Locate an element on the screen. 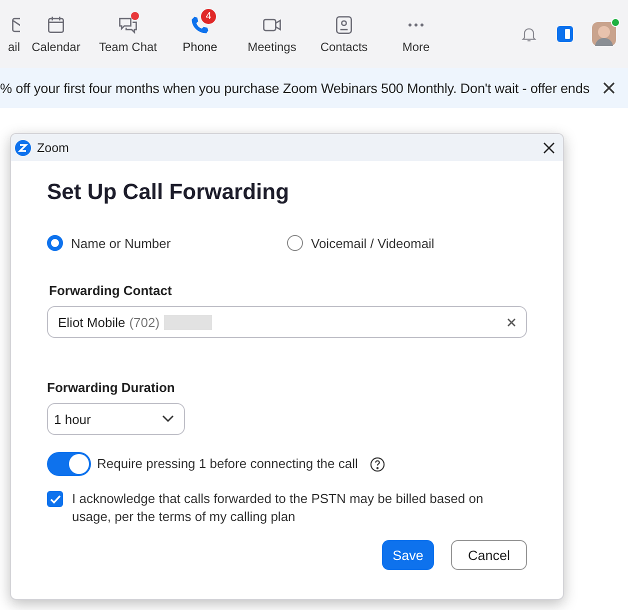 This screenshot has height=610, width=628. nav-tab: More is located at coordinates (416, 30).